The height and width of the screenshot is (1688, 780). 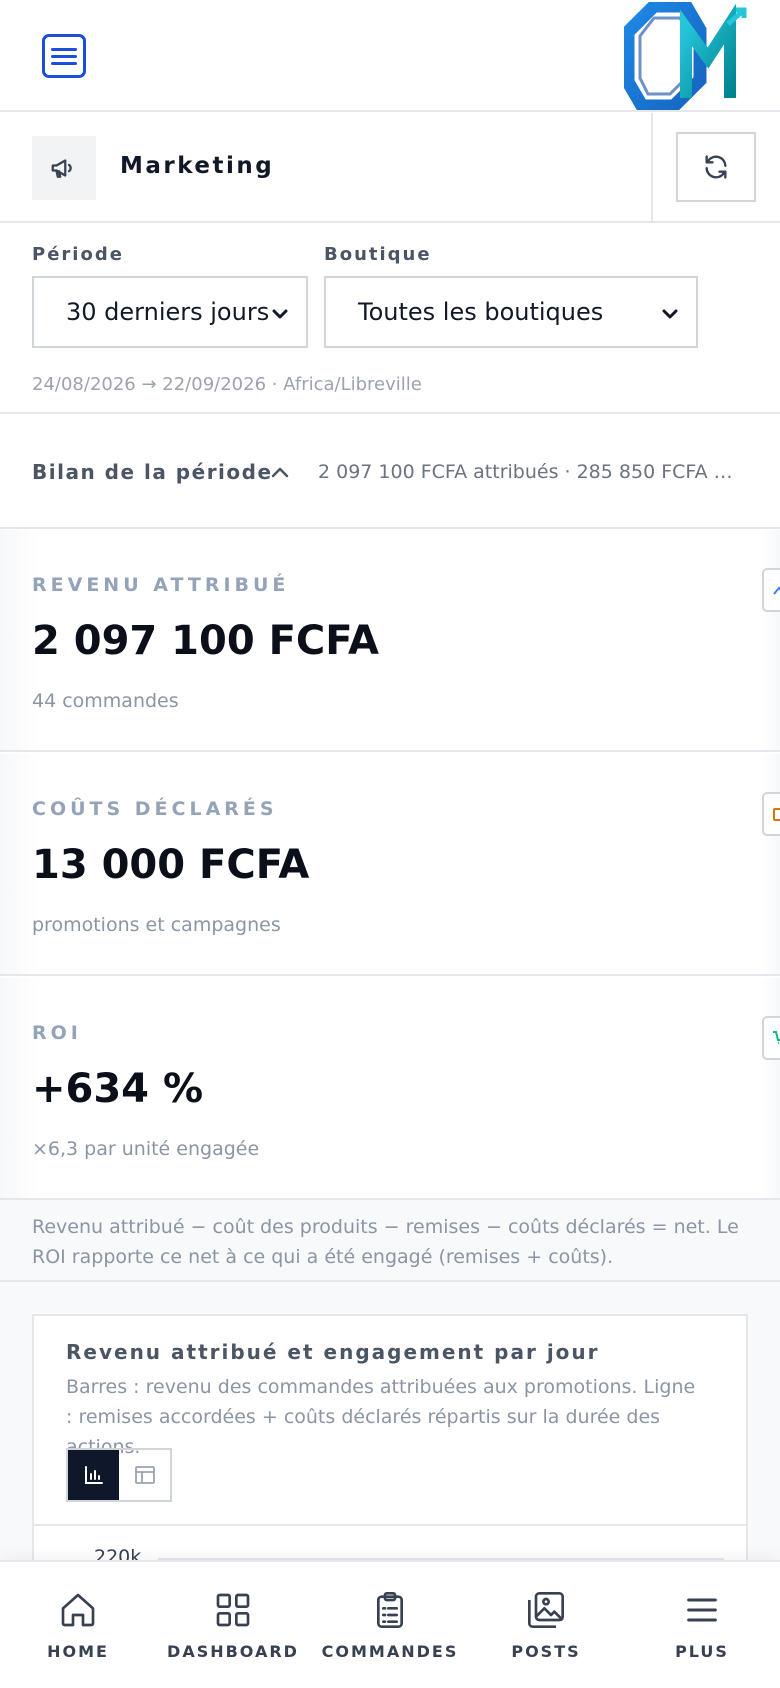 What do you see at coordinates (152, 472) in the screenshot?
I see `summary-title: Bilan de la période` at bounding box center [152, 472].